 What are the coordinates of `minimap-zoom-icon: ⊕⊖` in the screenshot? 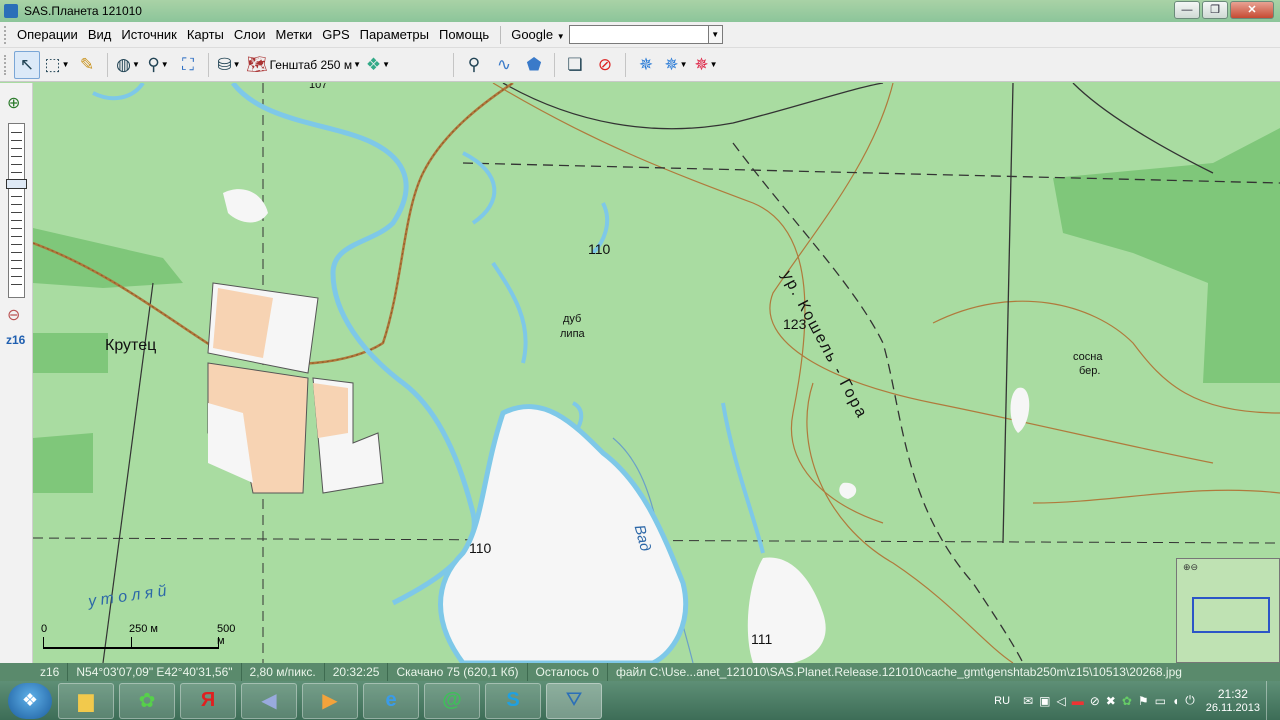 It's located at (1190, 567).